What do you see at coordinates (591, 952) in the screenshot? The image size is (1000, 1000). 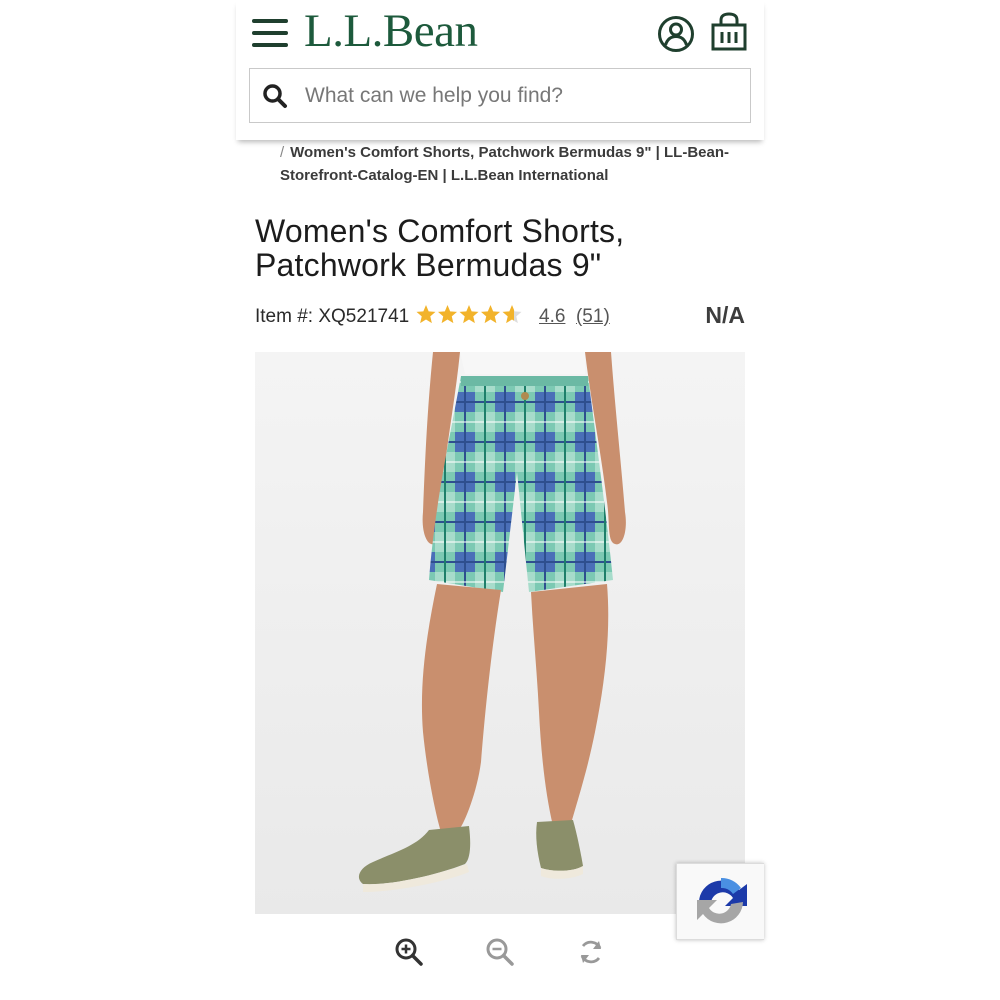 I see `rotate-icon` at bounding box center [591, 952].